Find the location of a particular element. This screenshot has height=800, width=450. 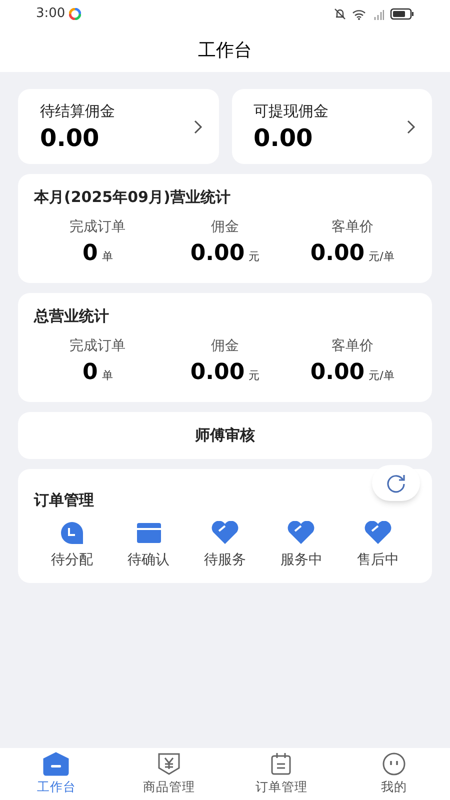

chat-bubble-icon is located at coordinates (394, 764).